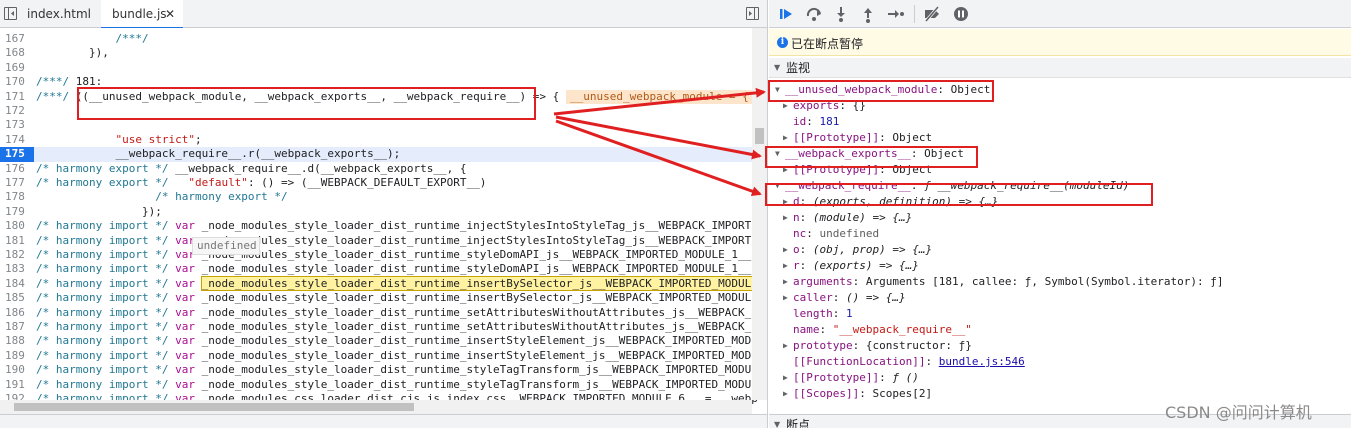 This screenshot has height=428, width=1351. I want to click on line-number: 191, so click(14, 385).